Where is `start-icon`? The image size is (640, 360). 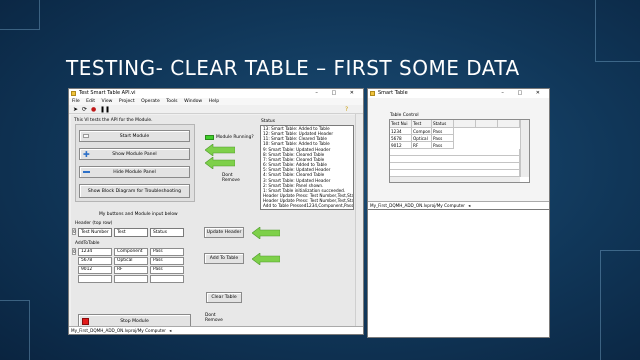 start-icon is located at coordinates (86, 136).